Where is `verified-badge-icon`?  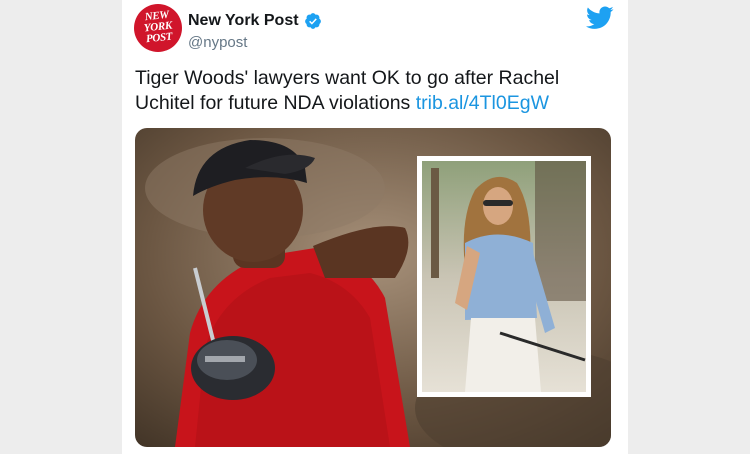
verified-badge-icon is located at coordinates (312, 21).